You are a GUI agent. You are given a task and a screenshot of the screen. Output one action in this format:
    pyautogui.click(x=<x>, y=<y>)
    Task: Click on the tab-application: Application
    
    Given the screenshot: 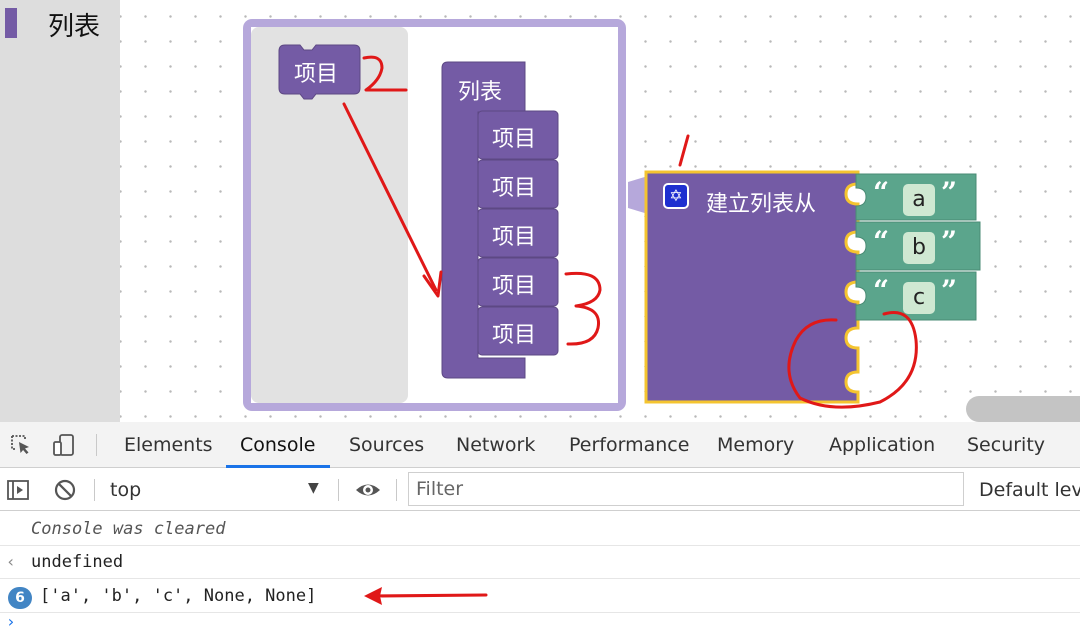 What is the action you would take?
    pyautogui.click(x=882, y=445)
    